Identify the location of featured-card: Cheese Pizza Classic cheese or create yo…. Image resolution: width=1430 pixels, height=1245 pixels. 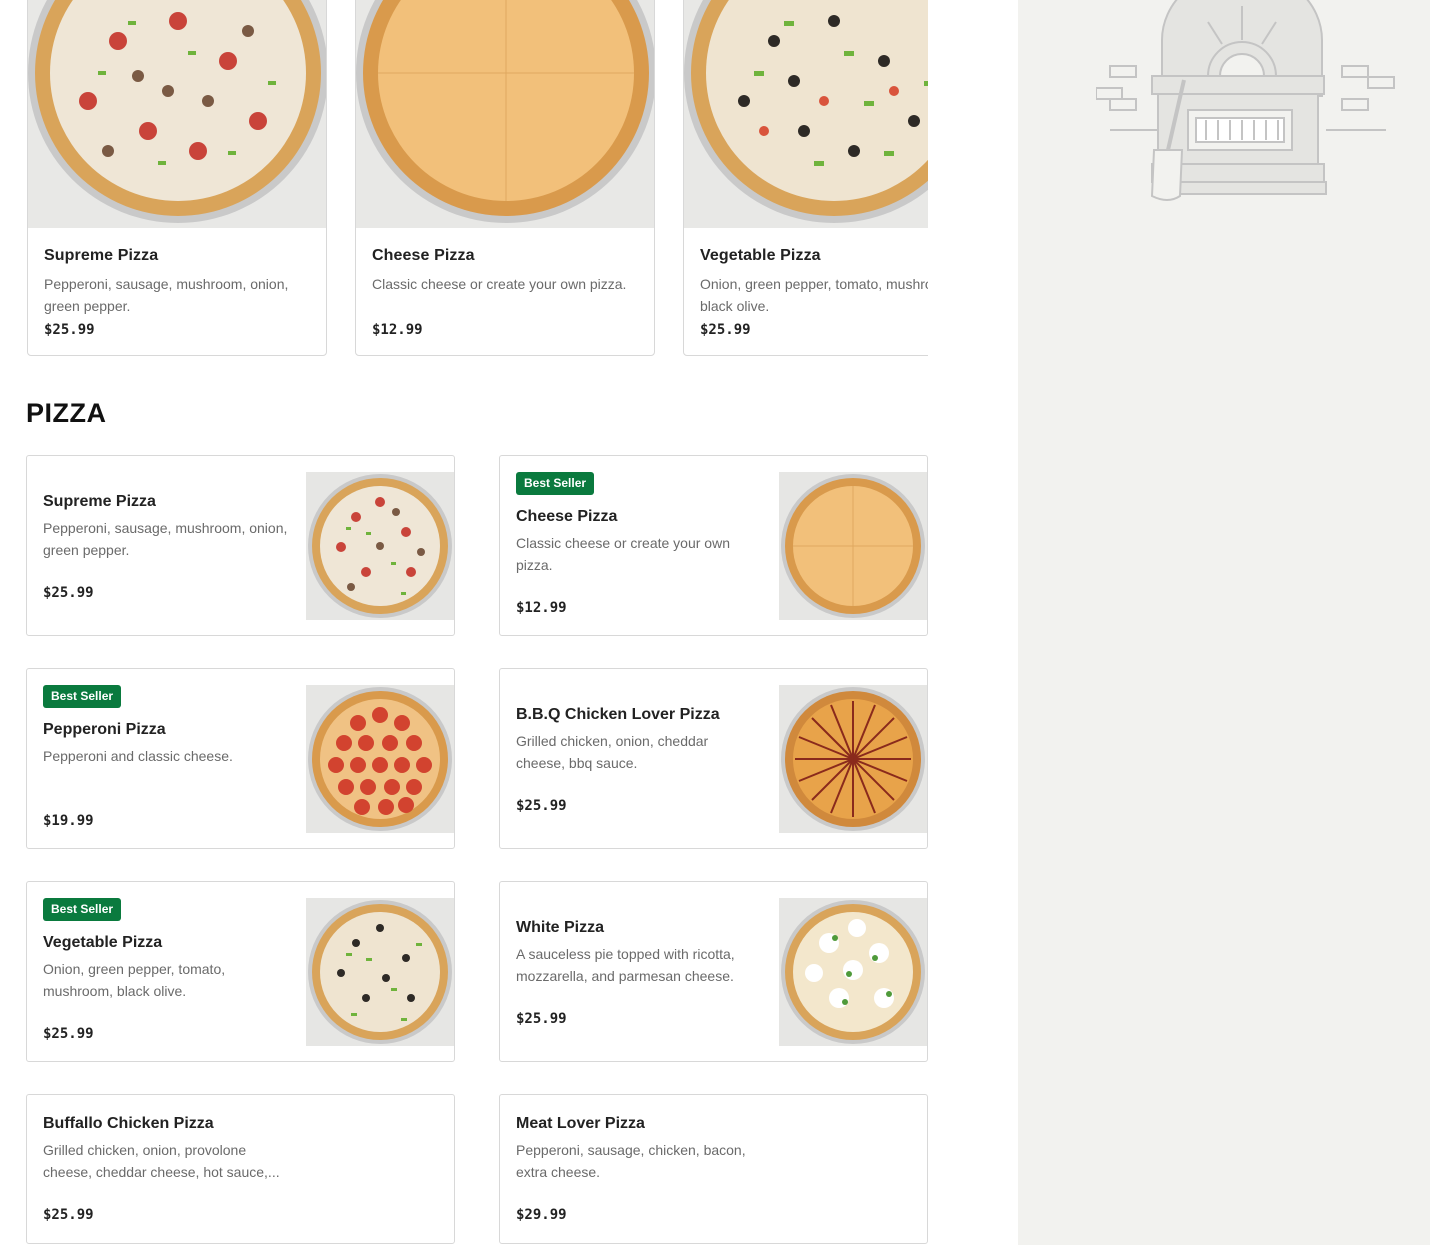
(505, 178).